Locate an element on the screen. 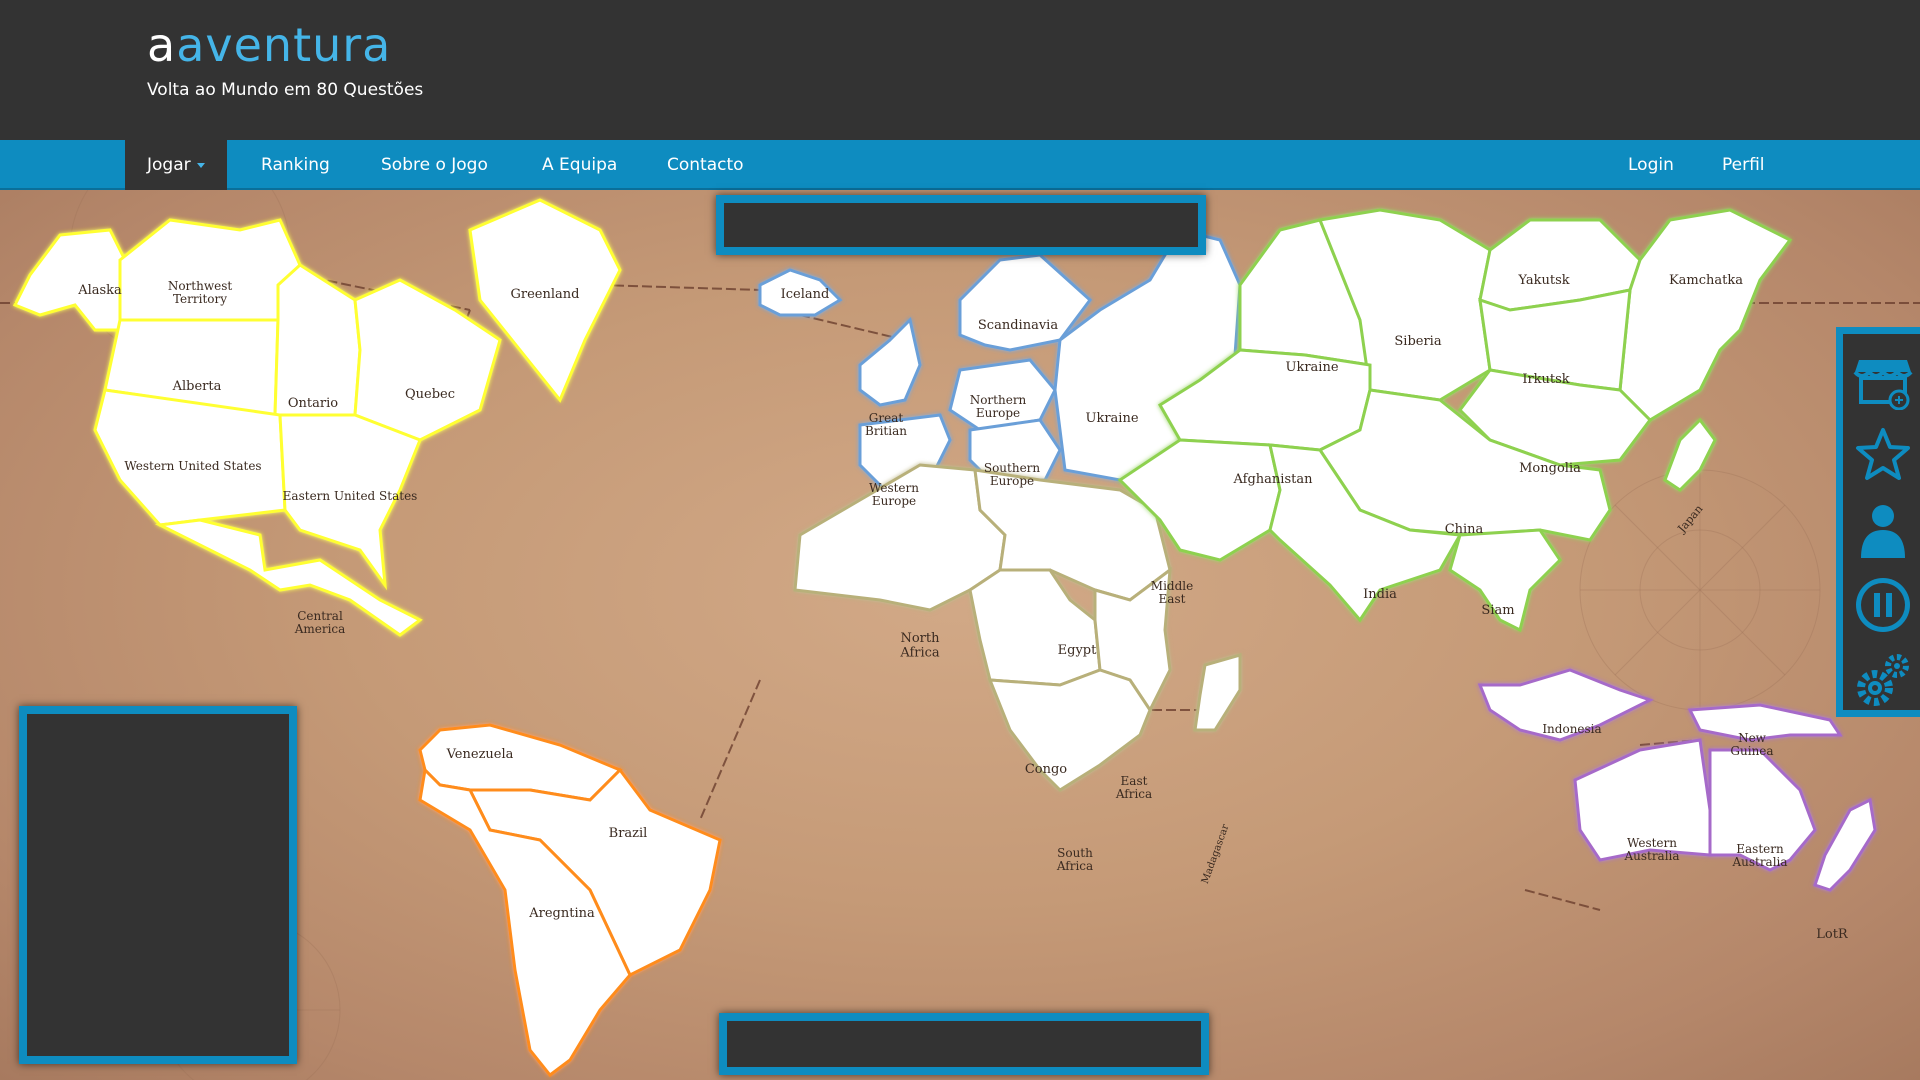  question-panel is located at coordinates (961, 225).